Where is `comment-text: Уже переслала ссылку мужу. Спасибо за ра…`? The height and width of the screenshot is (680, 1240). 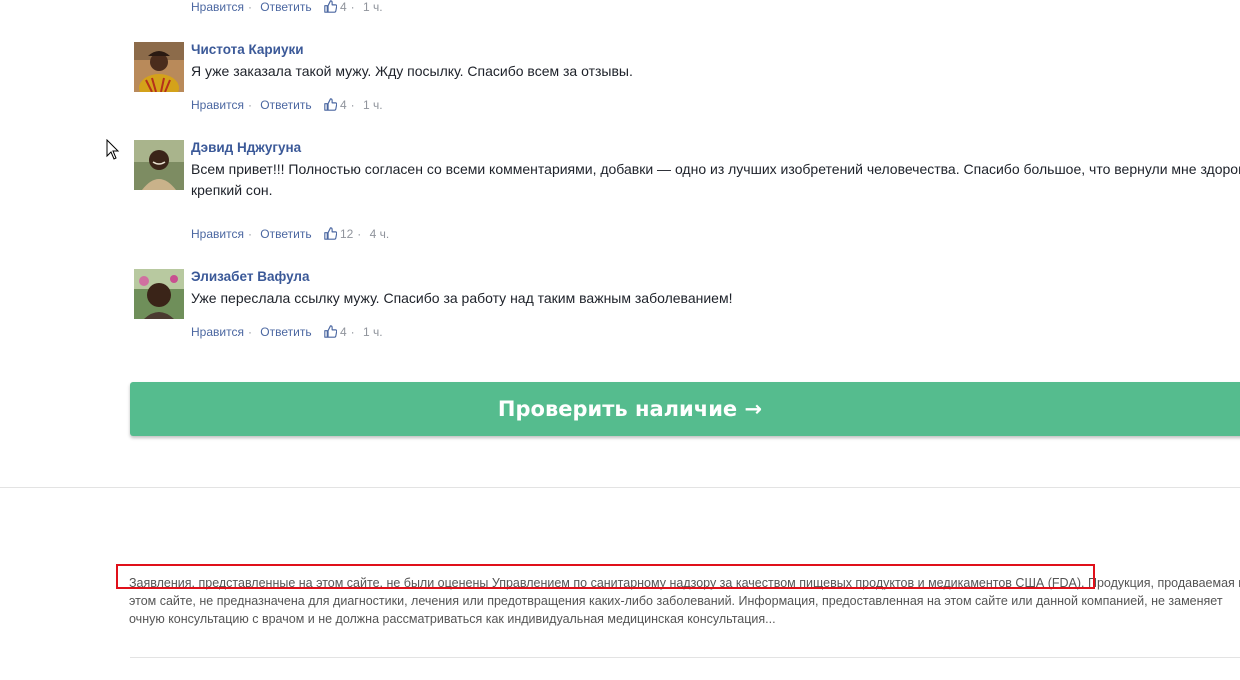
comment-text: Уже переслала ссылку мужу. Спасибо за ра… is located at coordinates (462, 298).